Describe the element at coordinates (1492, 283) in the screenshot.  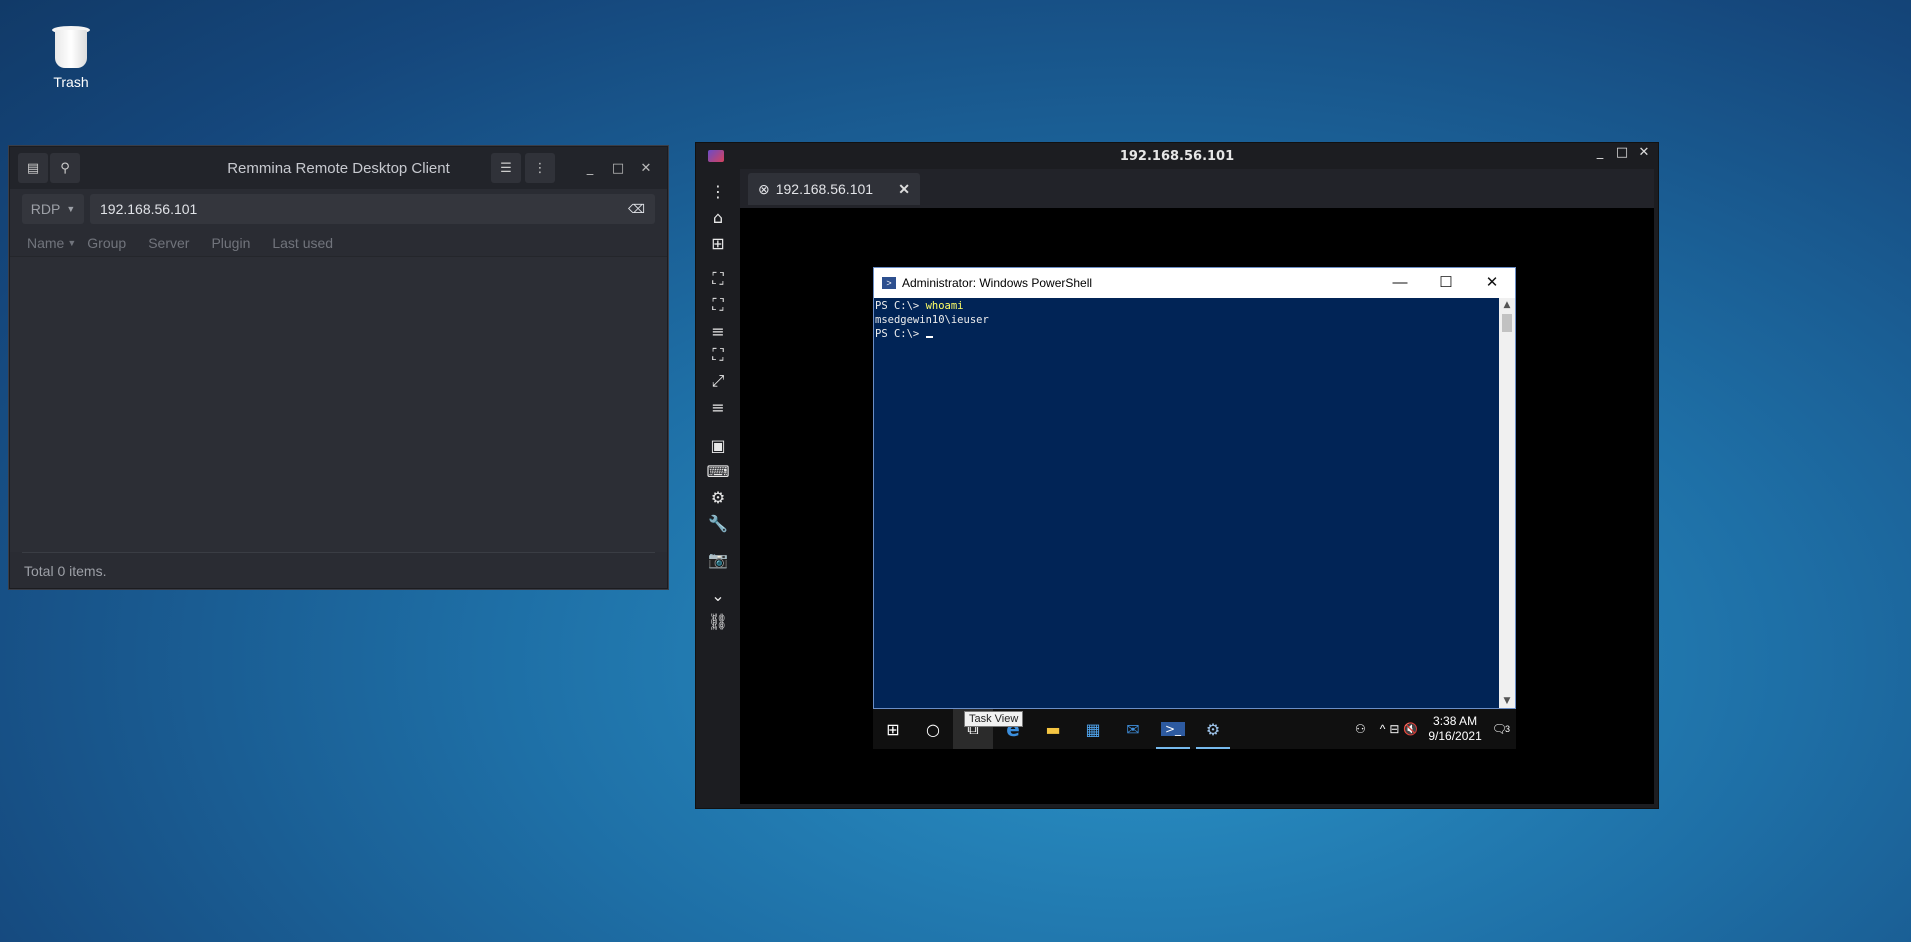
I see `ps-close-button: ✕` at that location.